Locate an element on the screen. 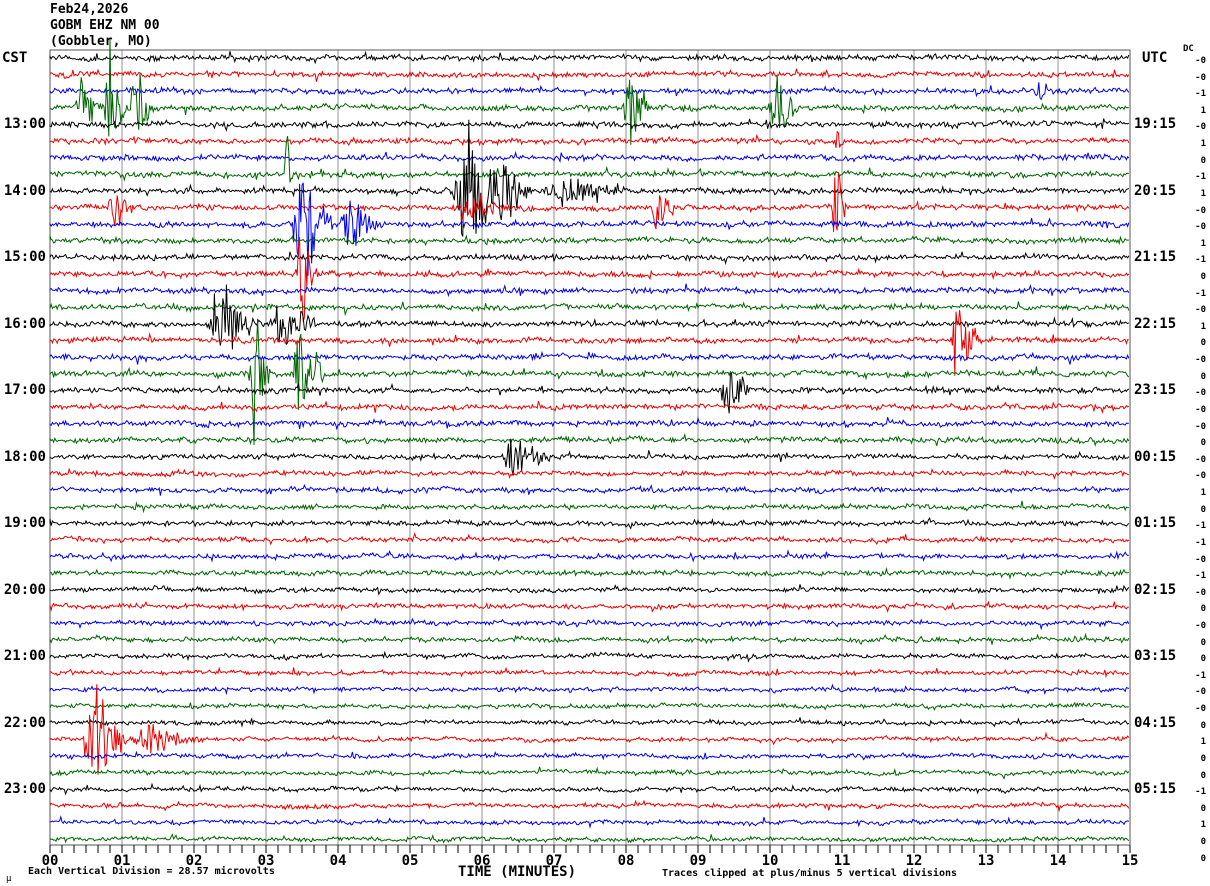  plot-header: Feb24,2026 GOBM EHZ NM 00 (Gobbler, MO) is located at coordinates (105, 26).